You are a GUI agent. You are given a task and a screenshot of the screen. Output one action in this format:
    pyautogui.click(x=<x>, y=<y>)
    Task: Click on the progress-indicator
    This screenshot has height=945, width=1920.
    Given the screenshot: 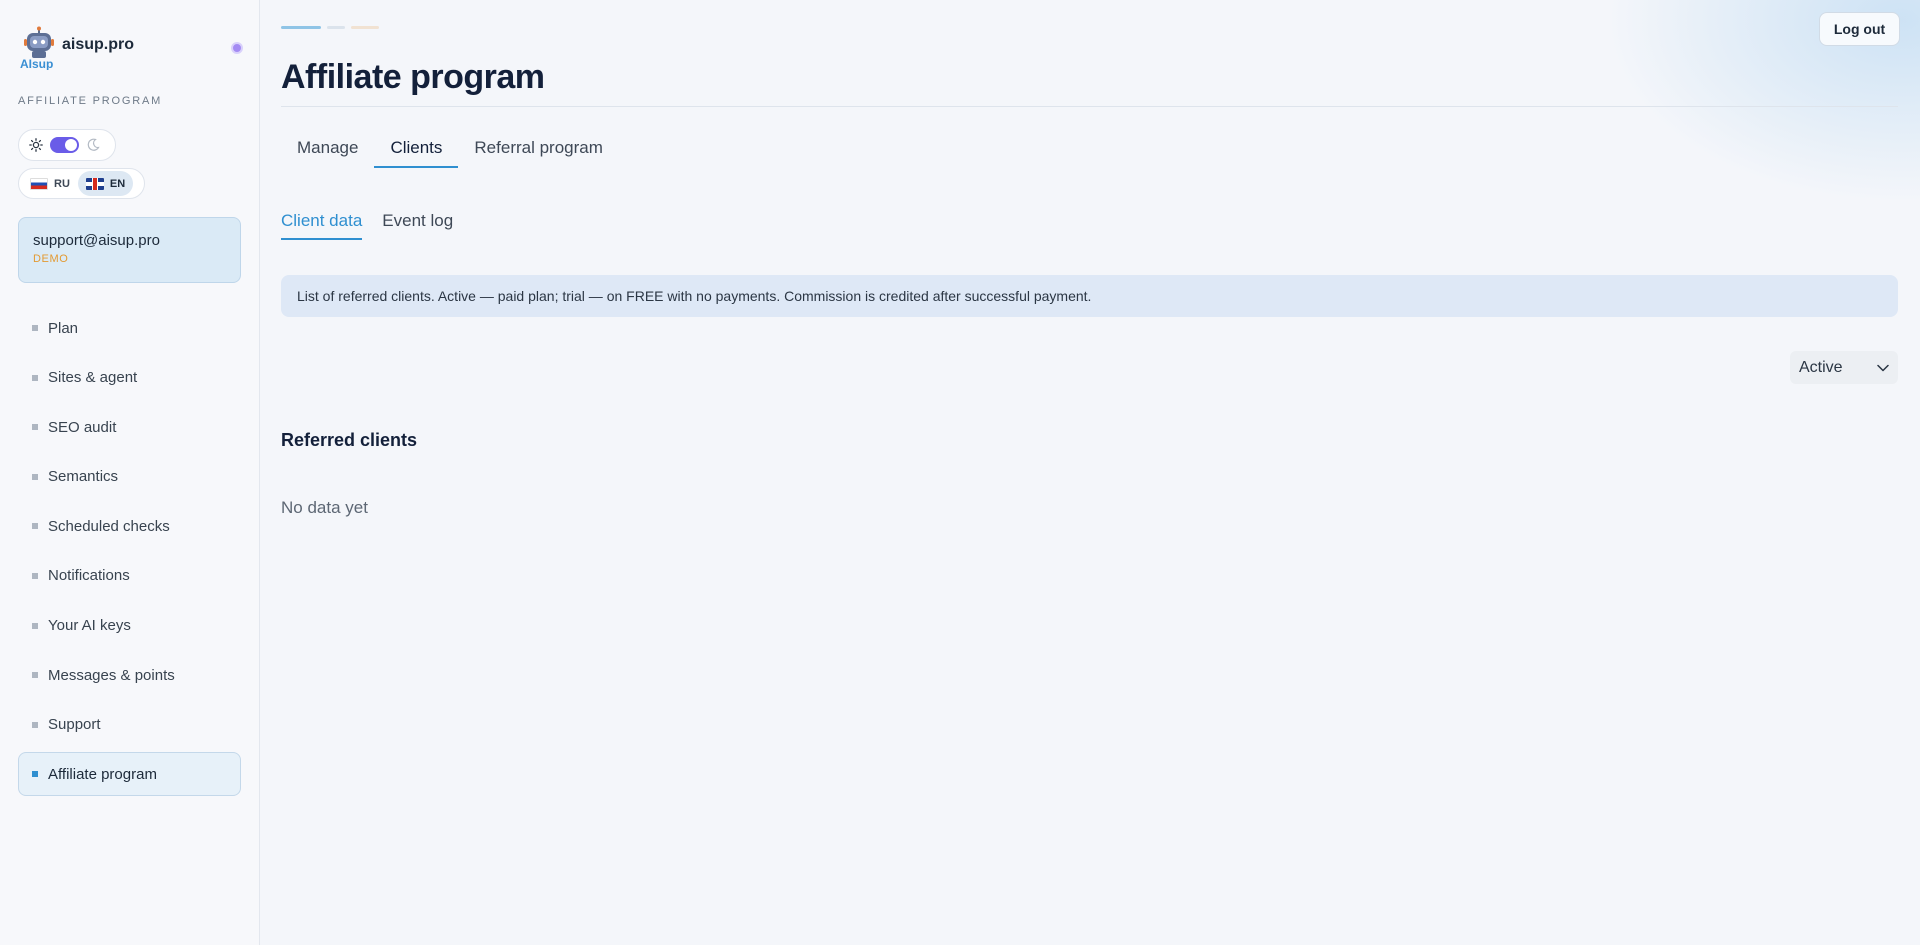 What is the action you would take?
    pyautogui.click(x=330, y=27)
    